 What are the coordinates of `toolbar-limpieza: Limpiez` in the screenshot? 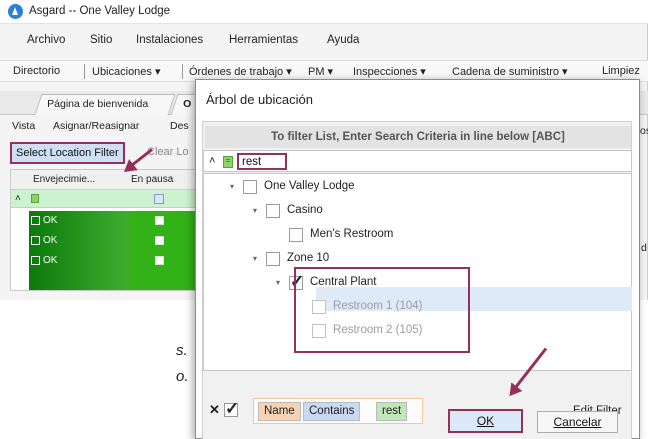 It's located at (621, 71).